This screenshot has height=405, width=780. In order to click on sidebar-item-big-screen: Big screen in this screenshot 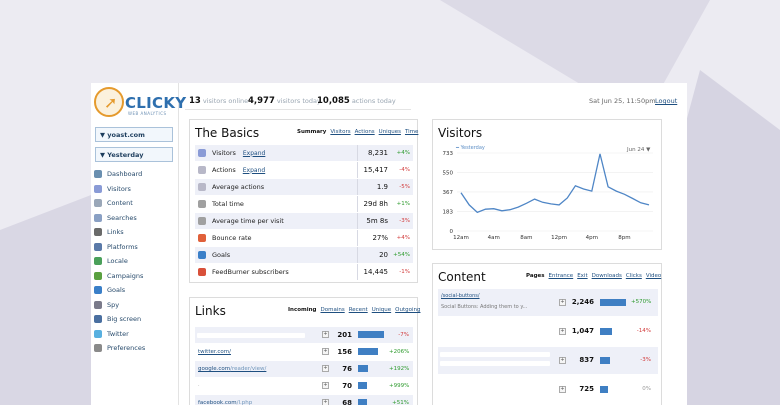, I will do `click(136, 319)`.